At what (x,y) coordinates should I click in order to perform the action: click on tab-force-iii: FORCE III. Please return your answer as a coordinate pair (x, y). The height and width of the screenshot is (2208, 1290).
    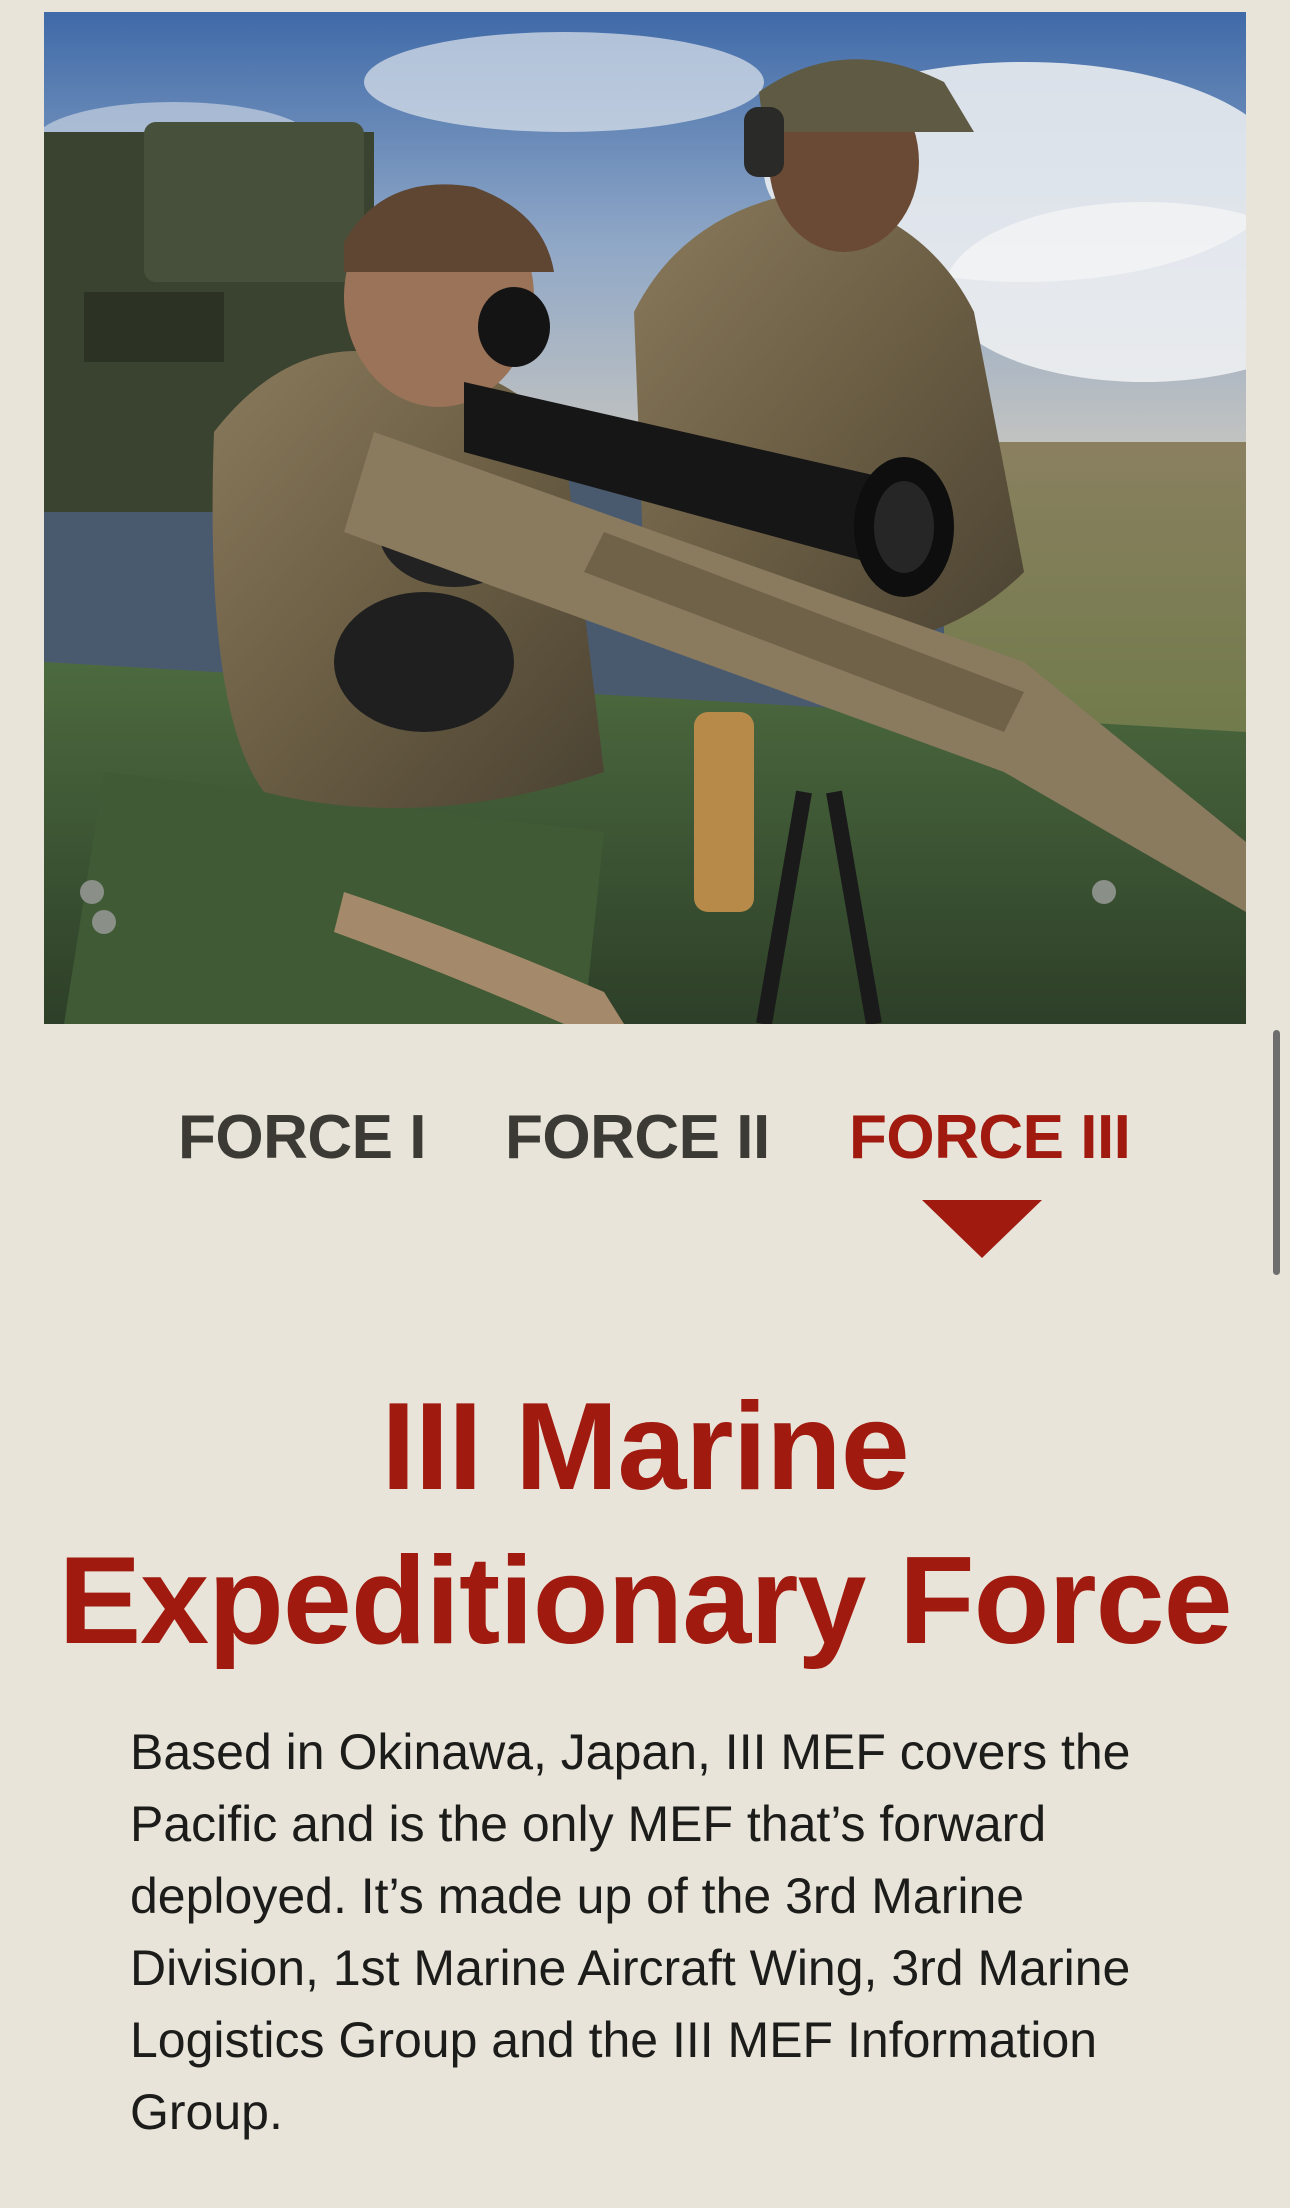
    Looking at the image, I should click on (990, 1138).